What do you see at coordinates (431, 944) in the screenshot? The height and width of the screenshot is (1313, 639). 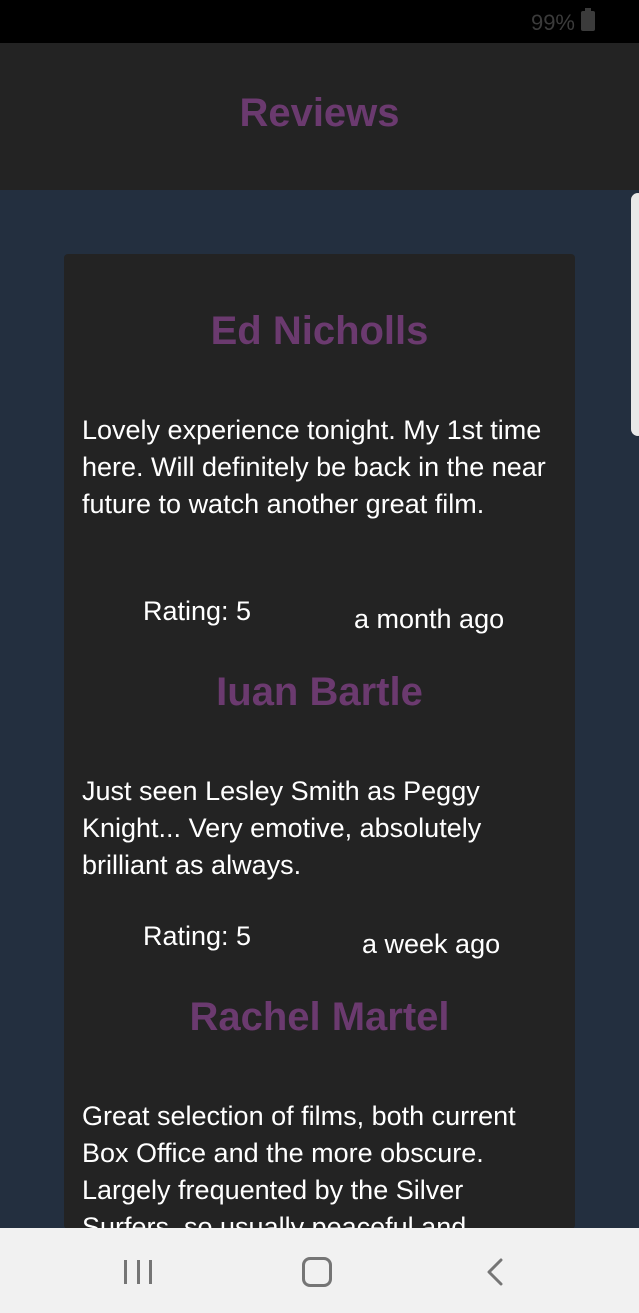 I see `review-date: a week ago` at bounding box center [431, 944].